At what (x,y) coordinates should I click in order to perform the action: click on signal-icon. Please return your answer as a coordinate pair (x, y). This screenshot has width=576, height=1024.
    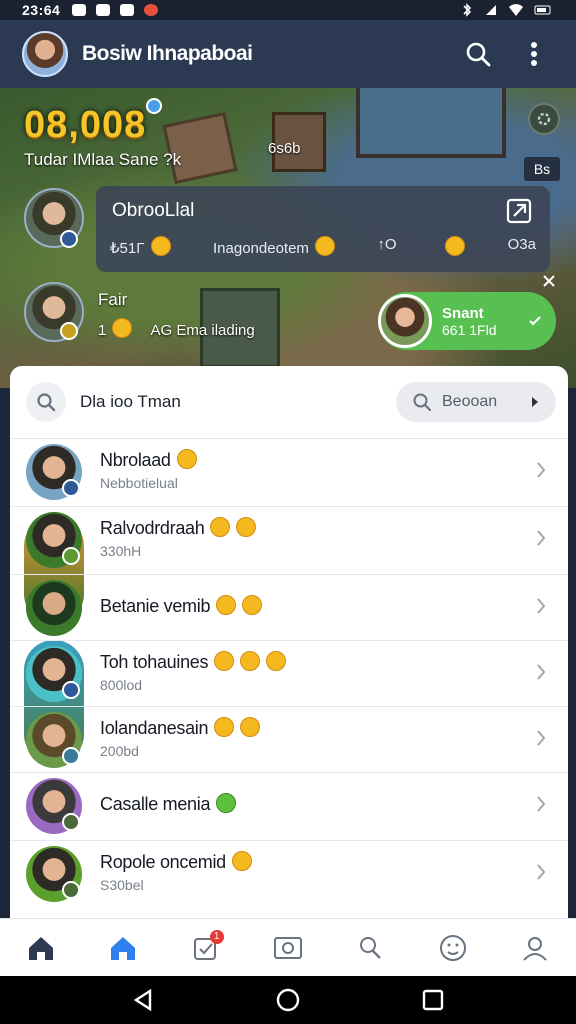
    Looking at the image, I should click on (491, 10).